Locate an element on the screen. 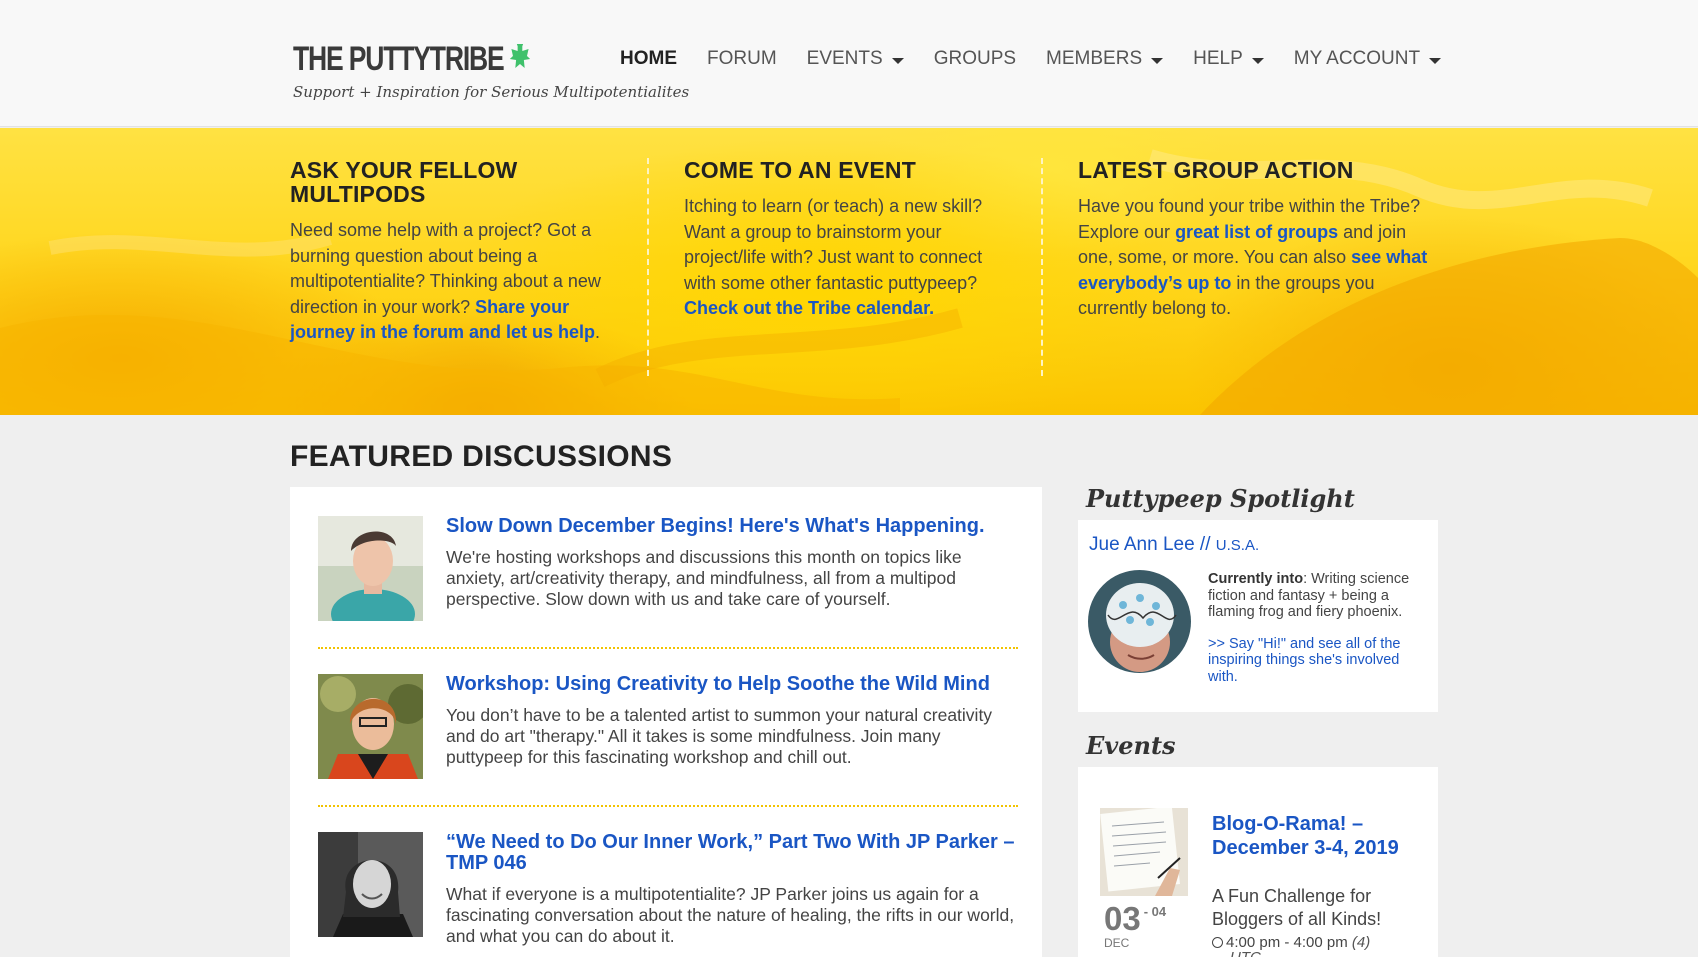  nav-members-label: MEMBERS is located at coordinates (1094, 58).